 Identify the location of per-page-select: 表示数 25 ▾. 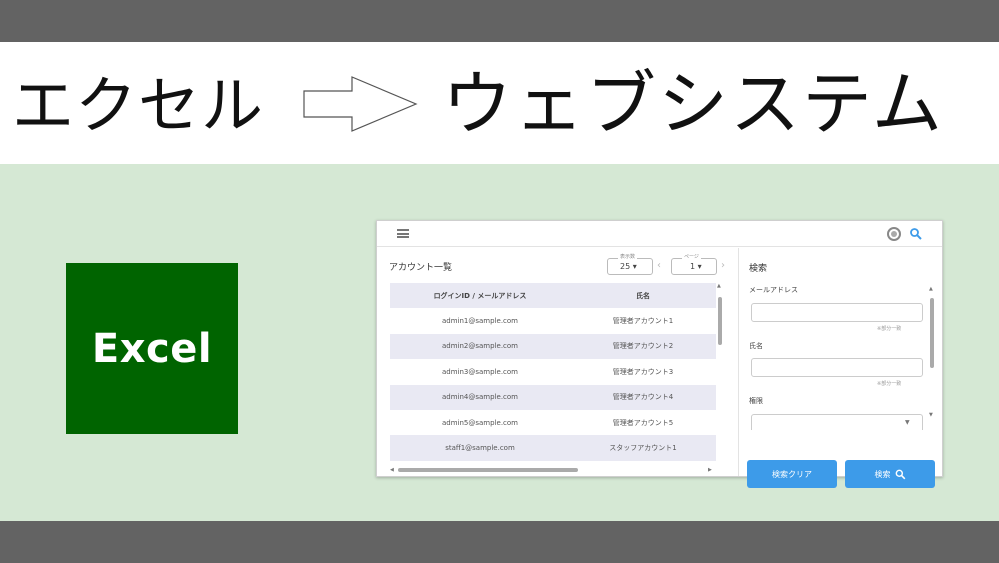
(630, 264).